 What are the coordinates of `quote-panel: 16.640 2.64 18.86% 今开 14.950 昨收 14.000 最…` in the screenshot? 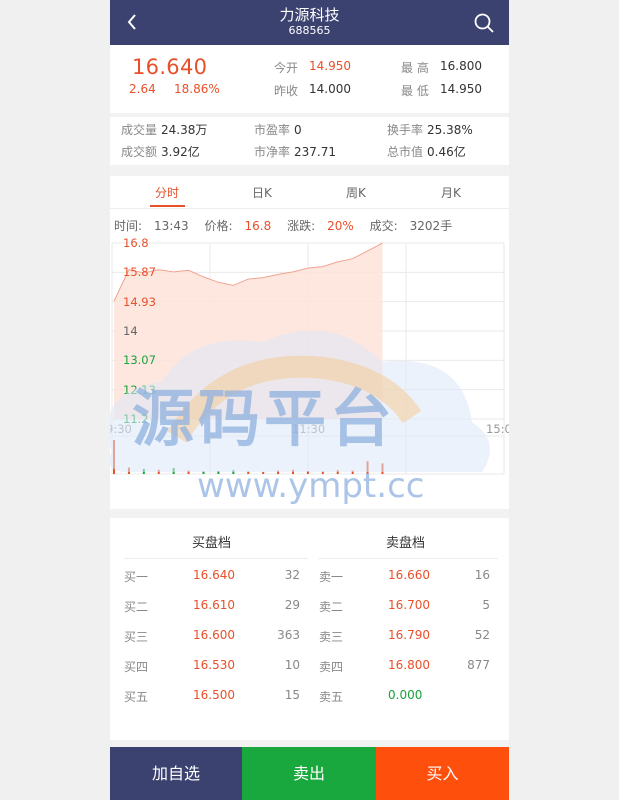 It's located at (309, 79).